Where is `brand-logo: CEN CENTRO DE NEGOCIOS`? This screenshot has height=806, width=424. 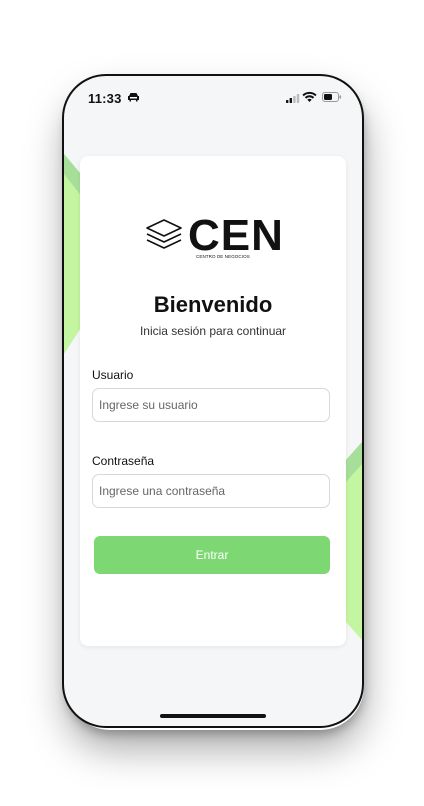
brand-logo: CEN CENTRO DE NEGOCIOS is located at coordinates (214, 240).